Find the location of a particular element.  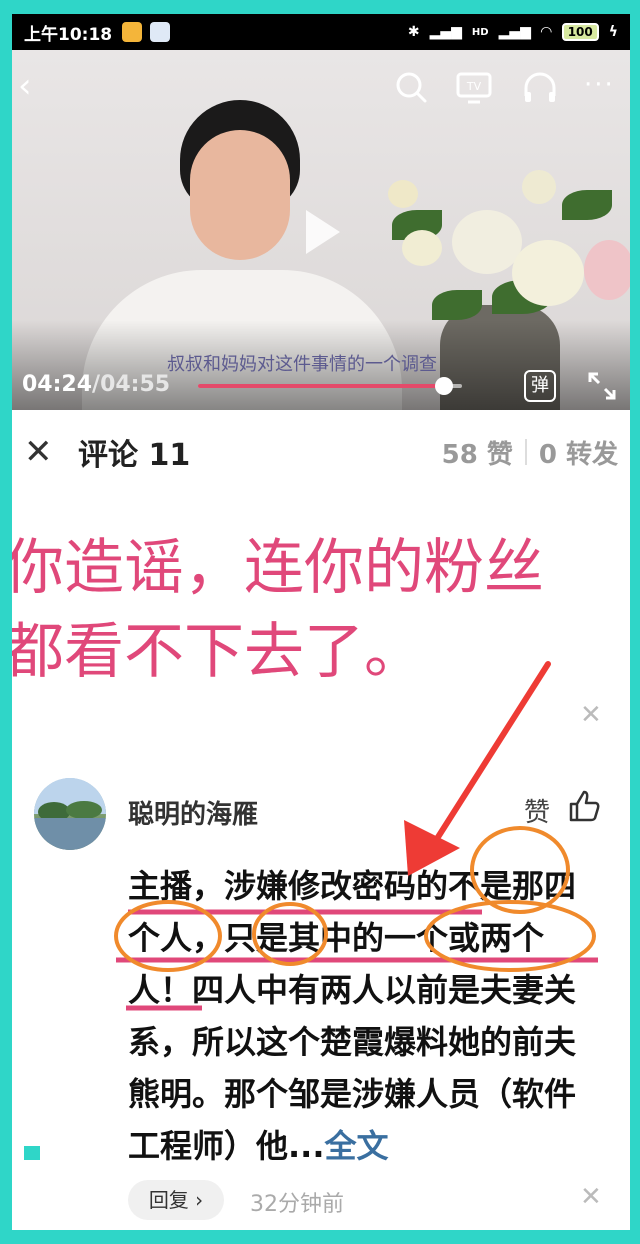

back-icon: ‹ is located at coordinates (38, 88).